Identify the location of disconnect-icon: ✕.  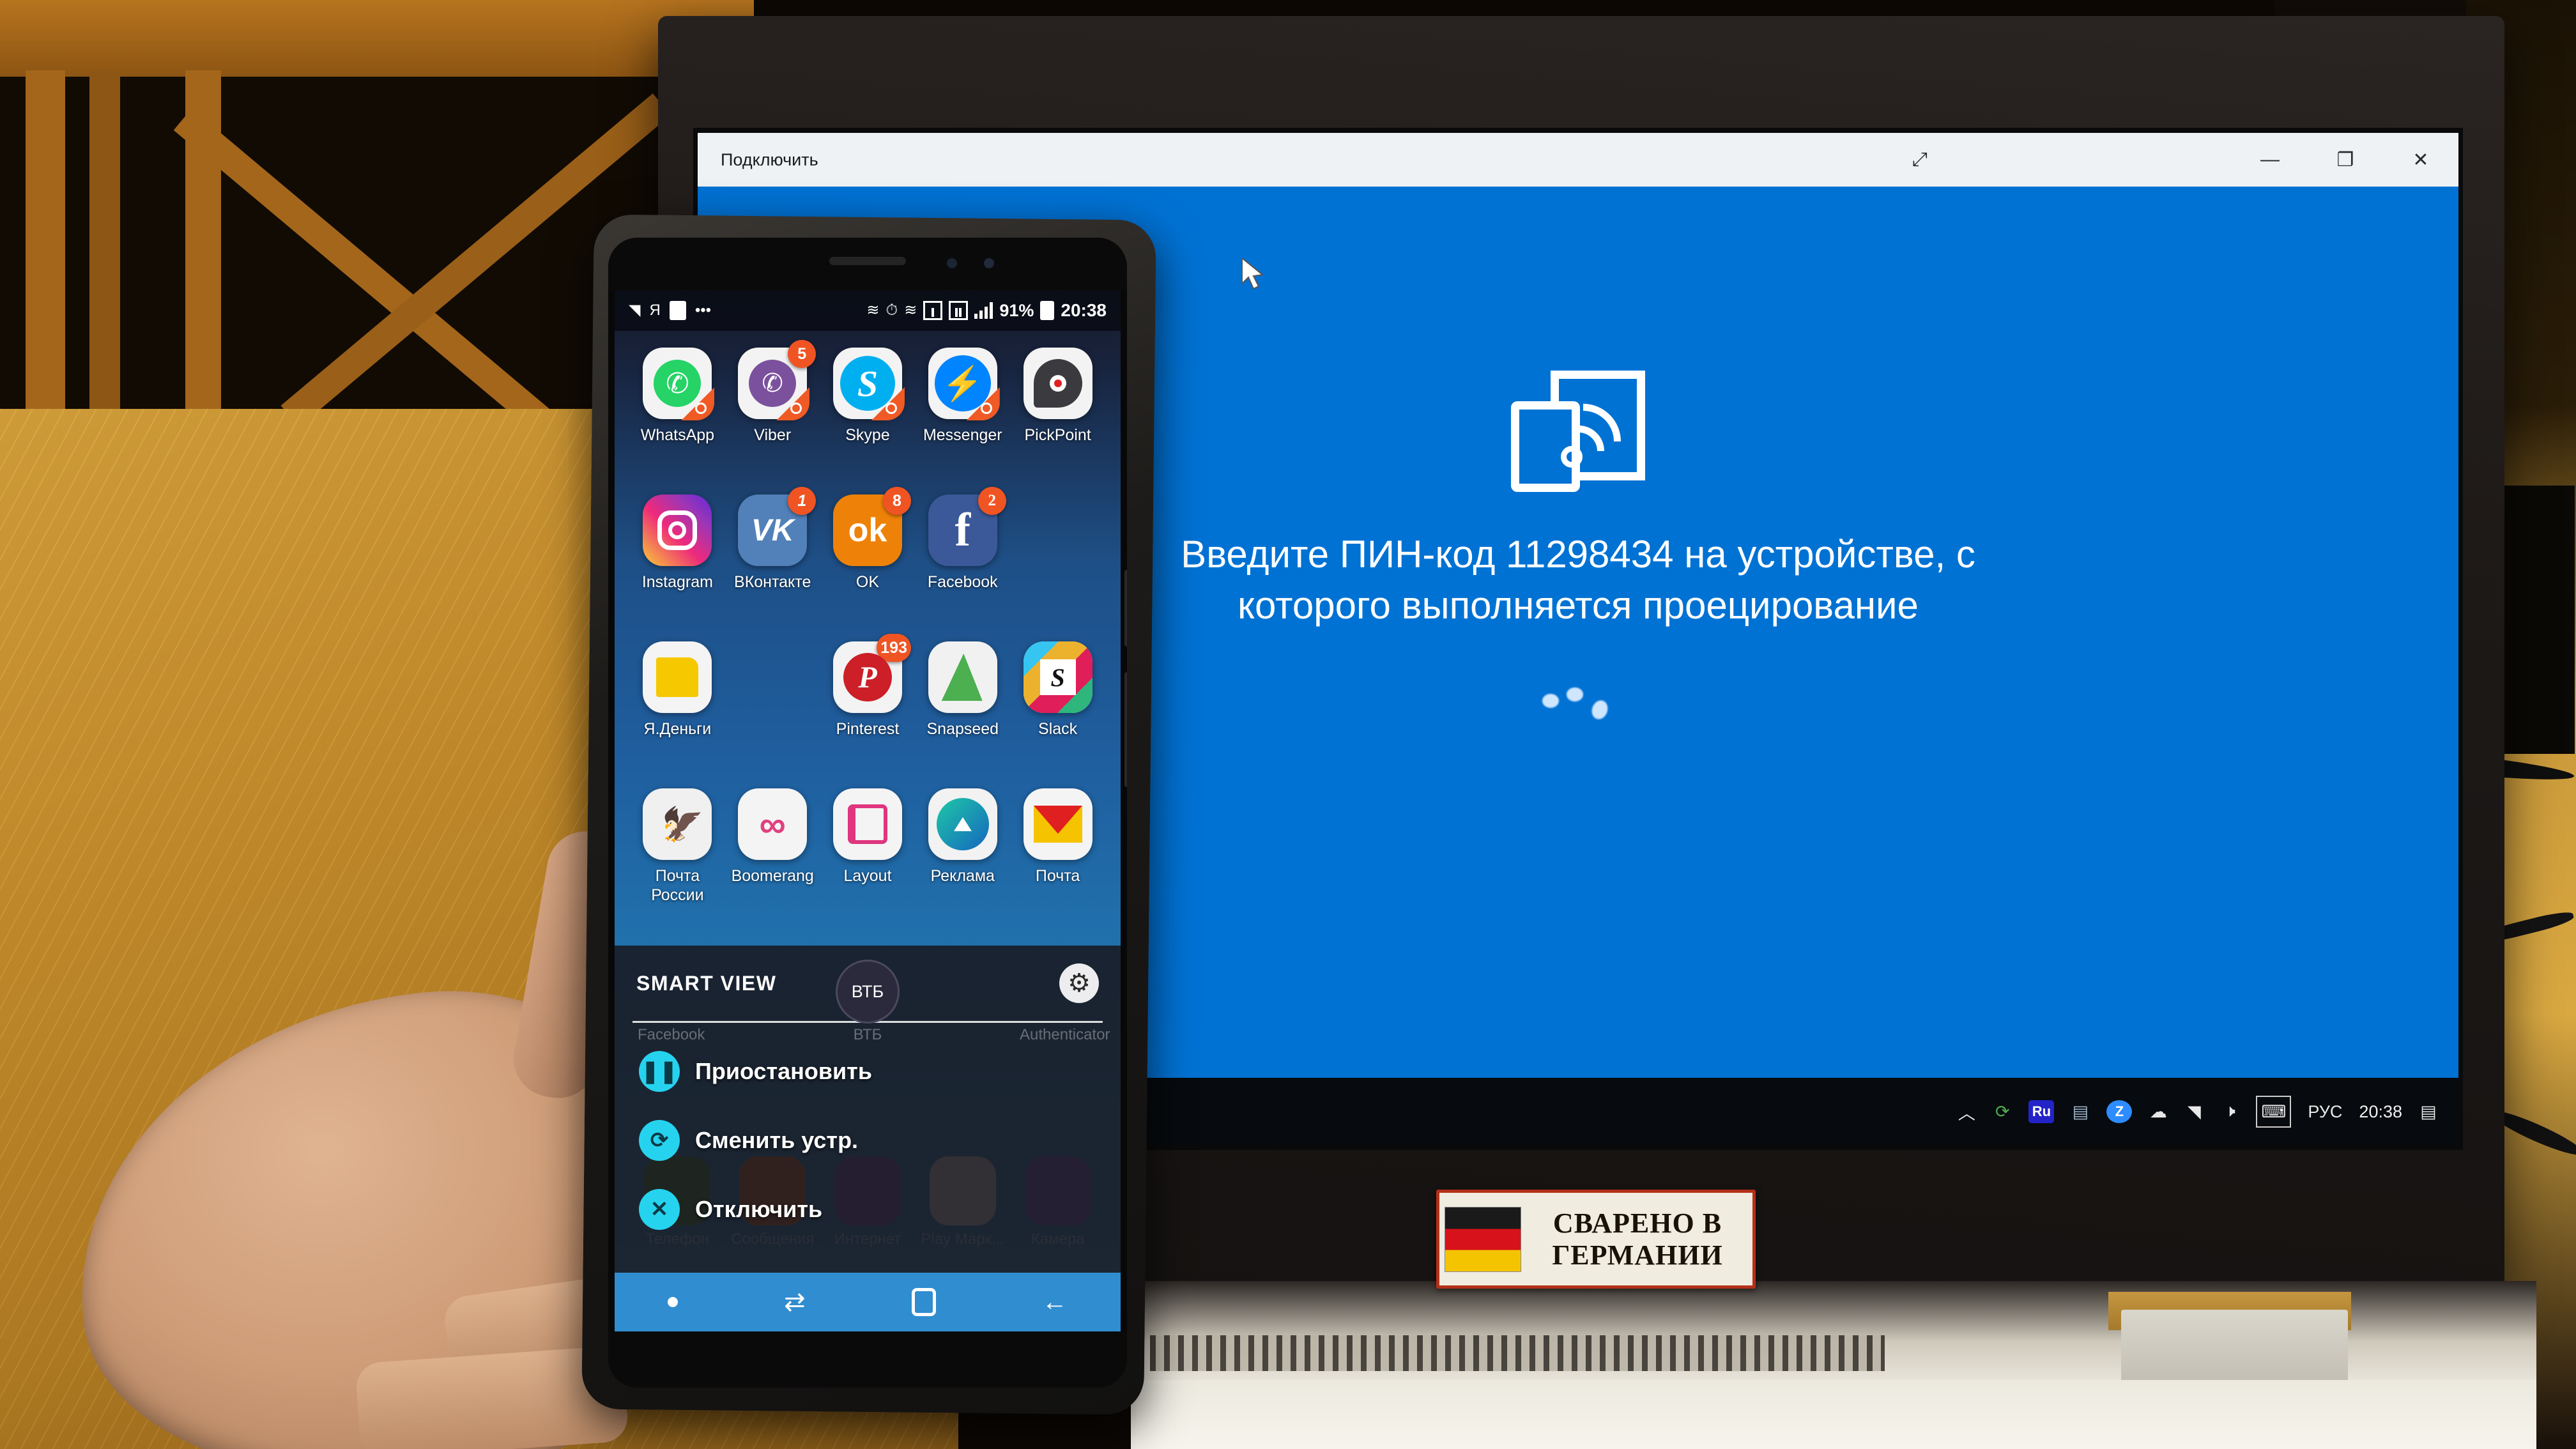
(659, 1209).